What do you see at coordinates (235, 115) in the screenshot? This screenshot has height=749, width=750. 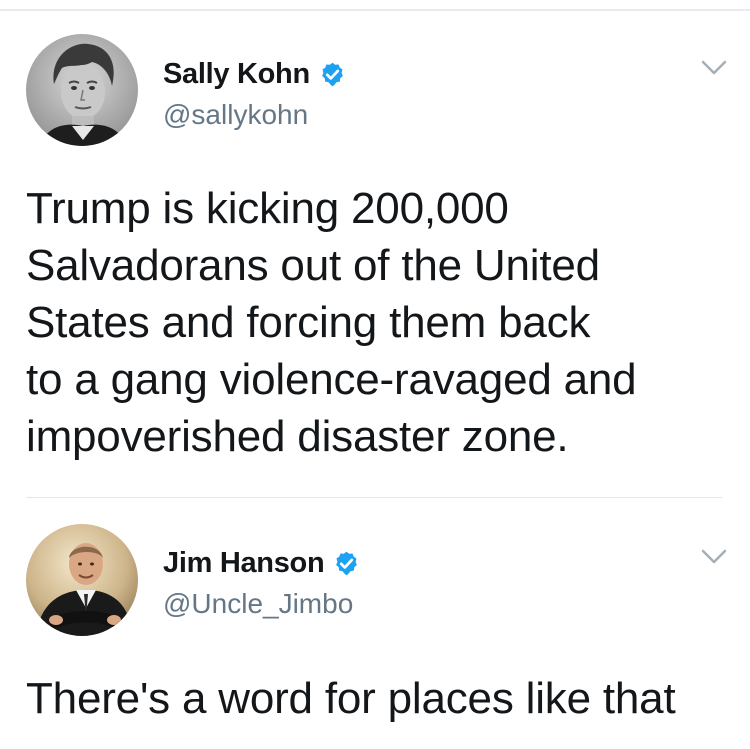 I see `author-handle: @sallykohn` at bounding box center [235, 115].